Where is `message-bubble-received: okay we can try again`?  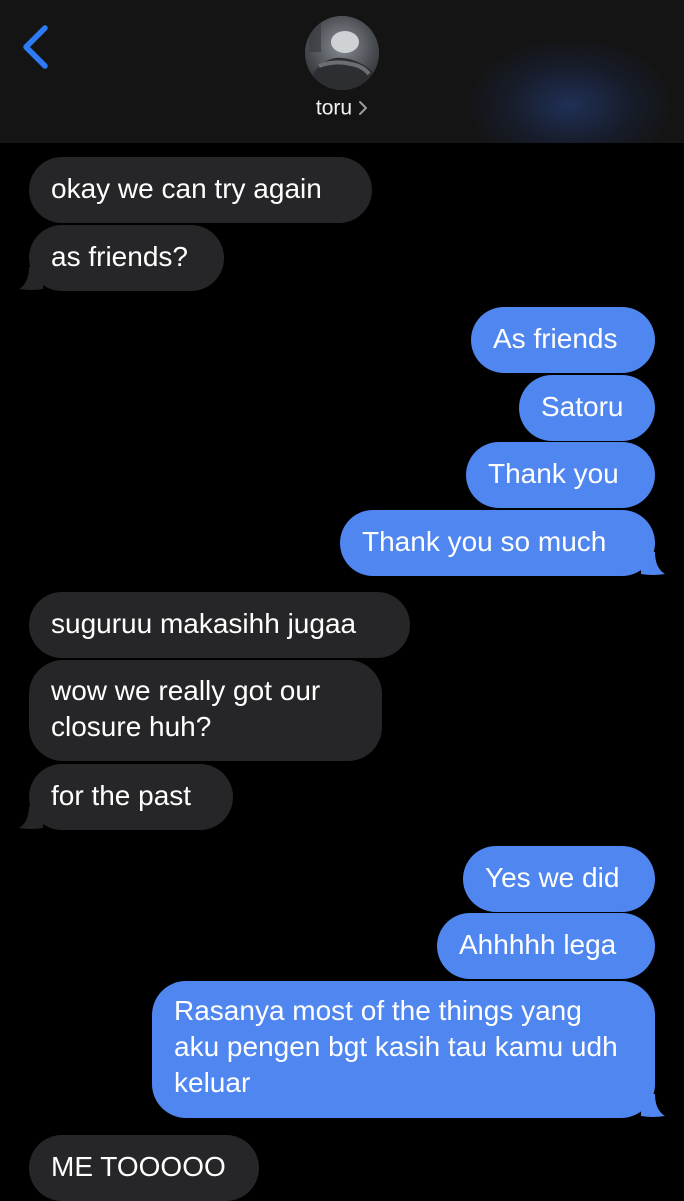 message-bubble-received: okay we can try again is located at coordinates (200, 190).